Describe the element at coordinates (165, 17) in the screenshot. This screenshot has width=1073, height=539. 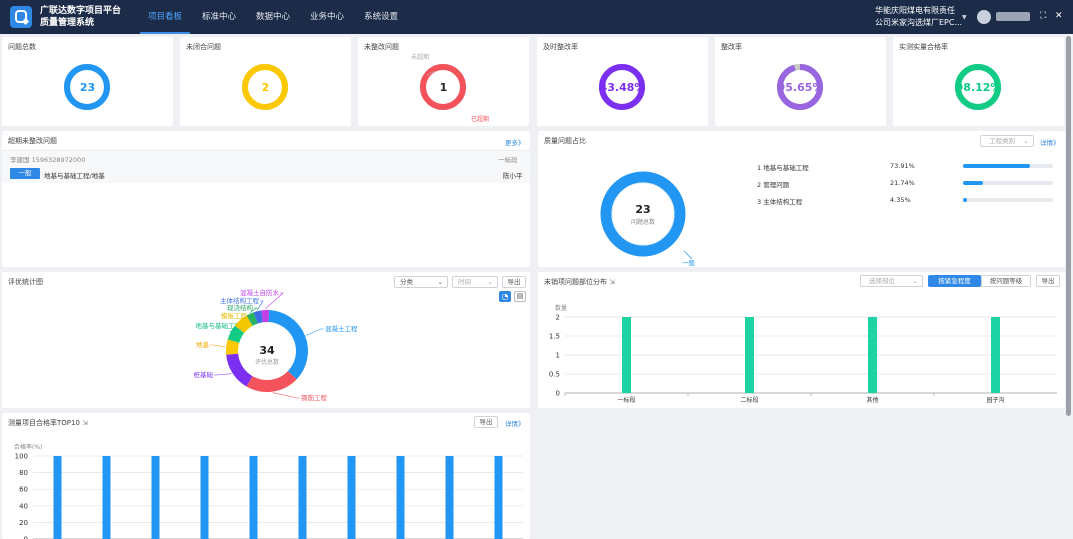
I see `nav-item-0: 项目看板` at that location.